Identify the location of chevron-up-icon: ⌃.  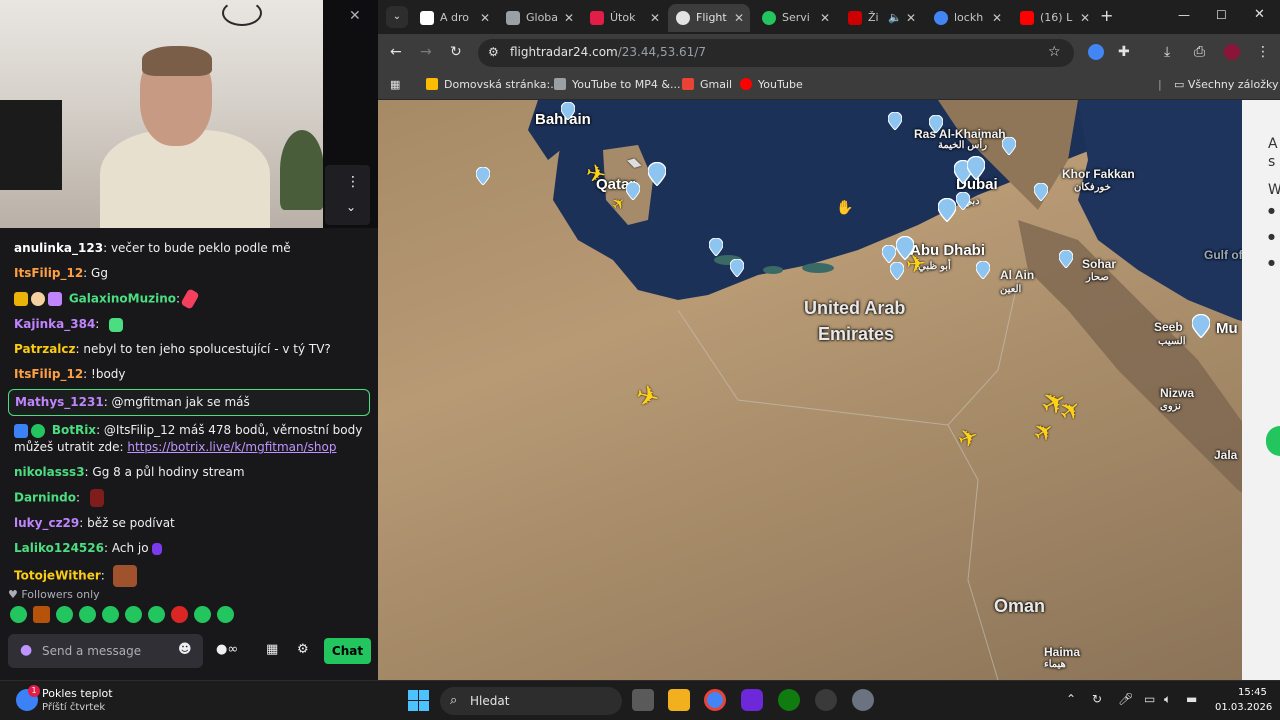
(1071, 699).